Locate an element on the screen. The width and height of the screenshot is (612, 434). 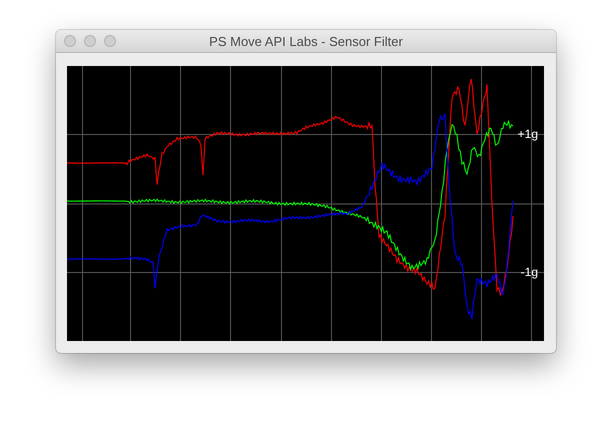
axis-label: -1g is located at coordinates (529, 272).